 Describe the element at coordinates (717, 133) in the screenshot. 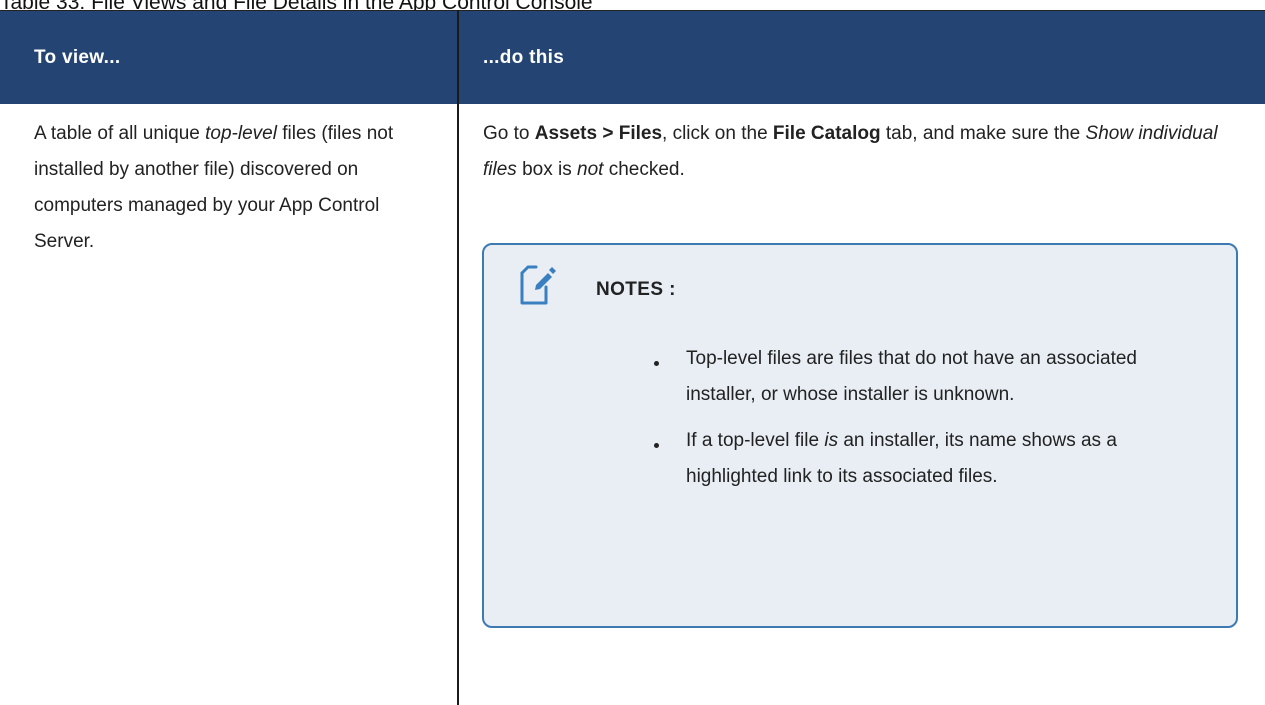

I see `cell-text: , click on the` at that location.